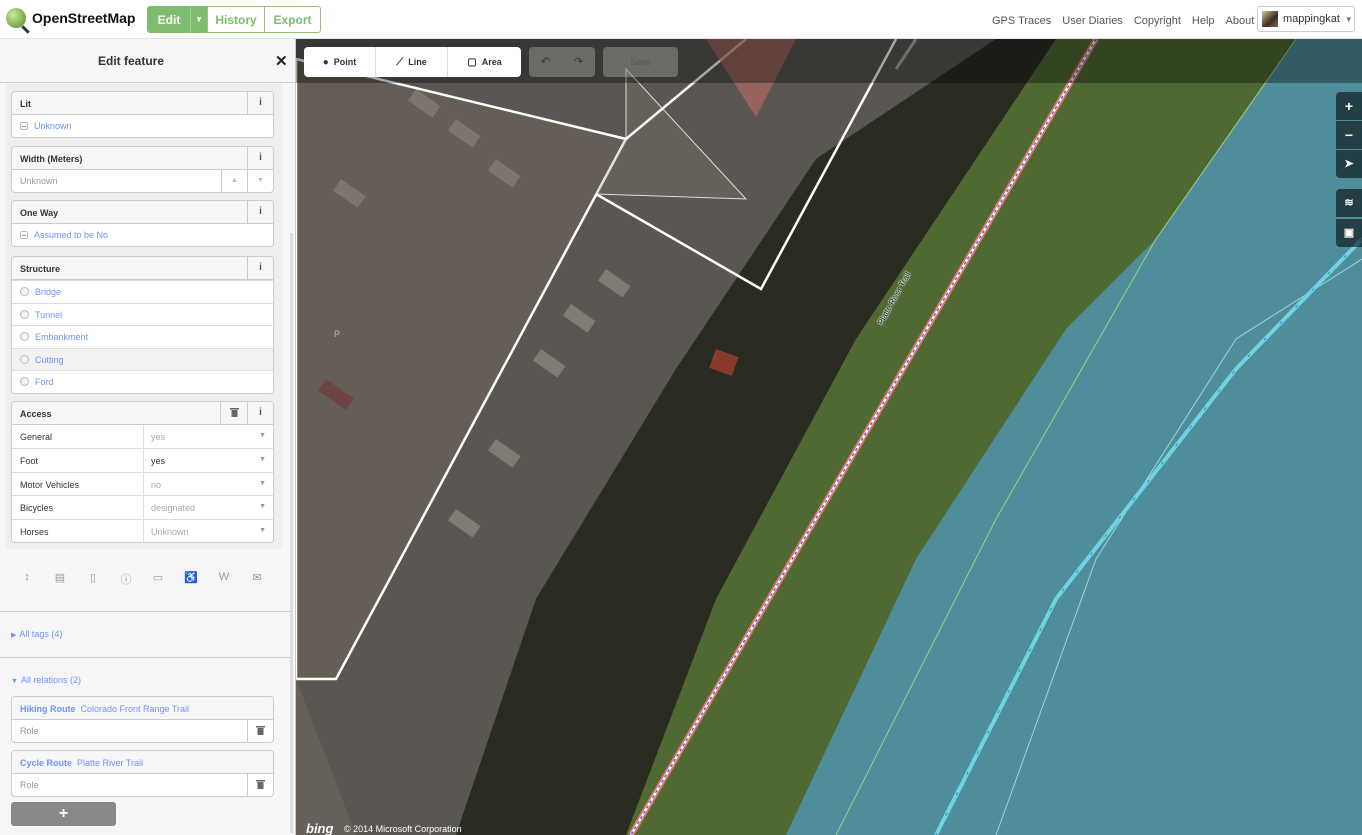  I want to click on sidebar-scrollbar, so click(291, 533).